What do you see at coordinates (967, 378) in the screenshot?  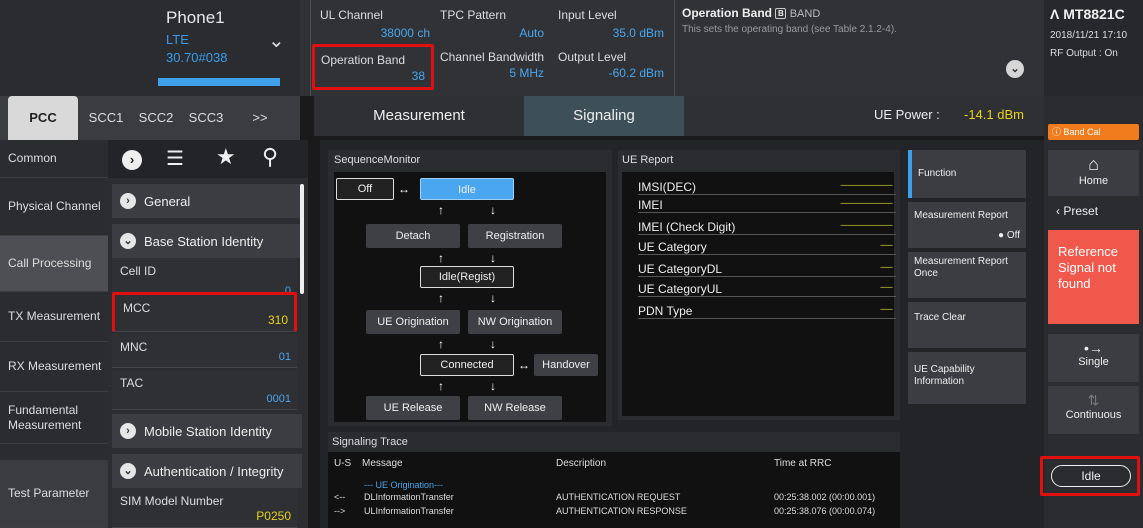 I see `ue-capability-button: UE Capability Information` at bounding box center [967, 378].